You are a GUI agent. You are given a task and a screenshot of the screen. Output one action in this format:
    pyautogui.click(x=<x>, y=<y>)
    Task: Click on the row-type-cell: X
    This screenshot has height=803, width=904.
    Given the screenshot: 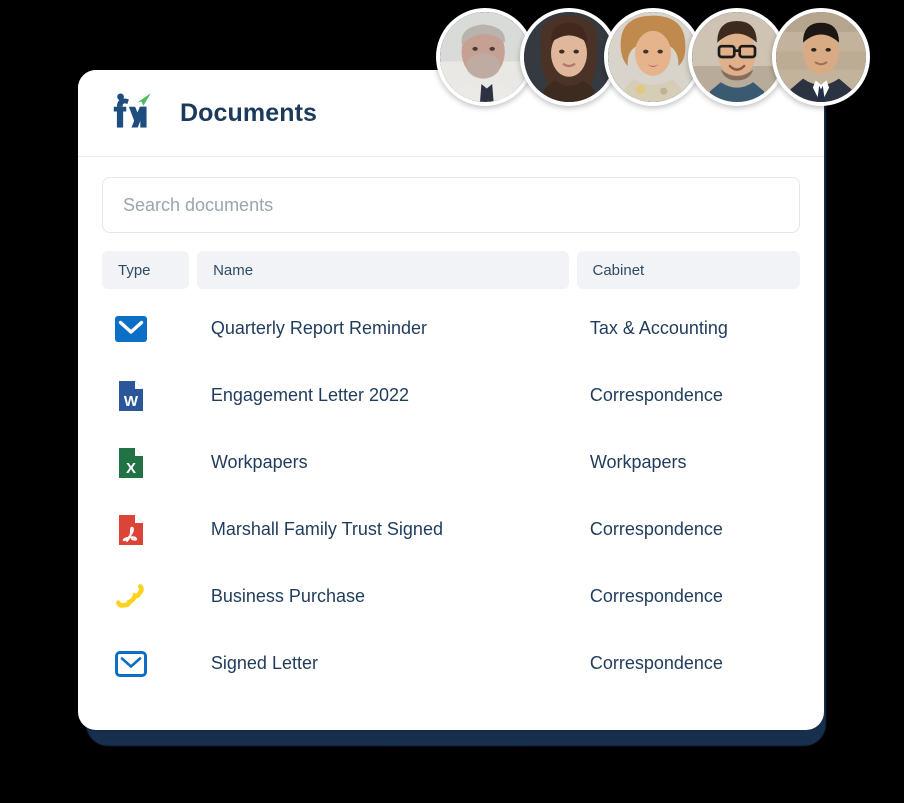 What is the action you would take?
    pyautogui.click(x=146, y=463)
    